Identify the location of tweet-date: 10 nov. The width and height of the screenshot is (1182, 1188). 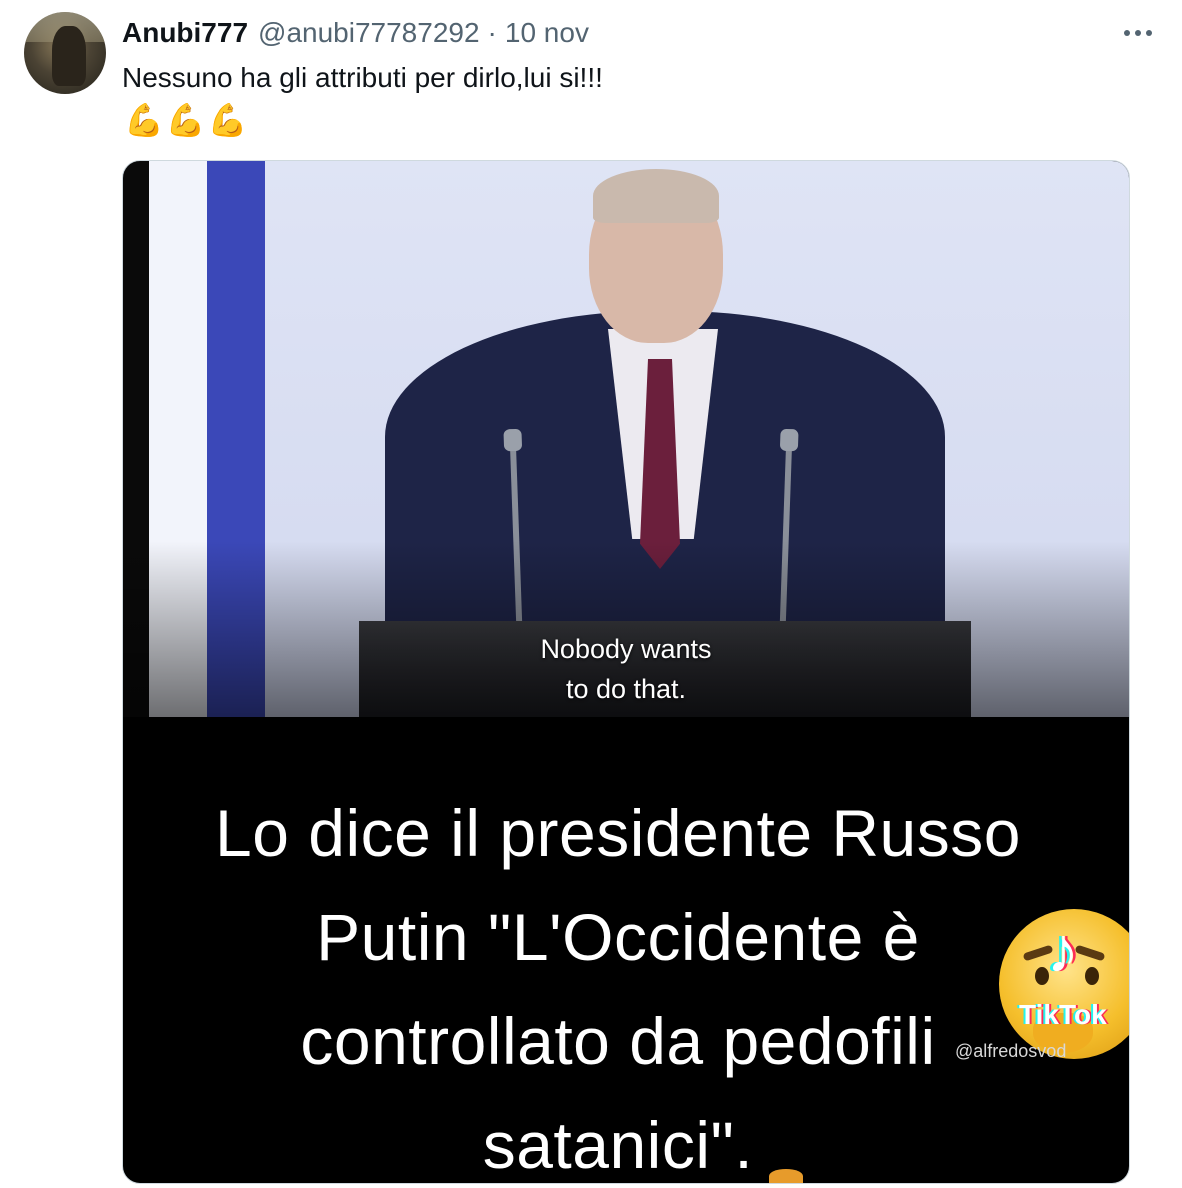
(547, 33).